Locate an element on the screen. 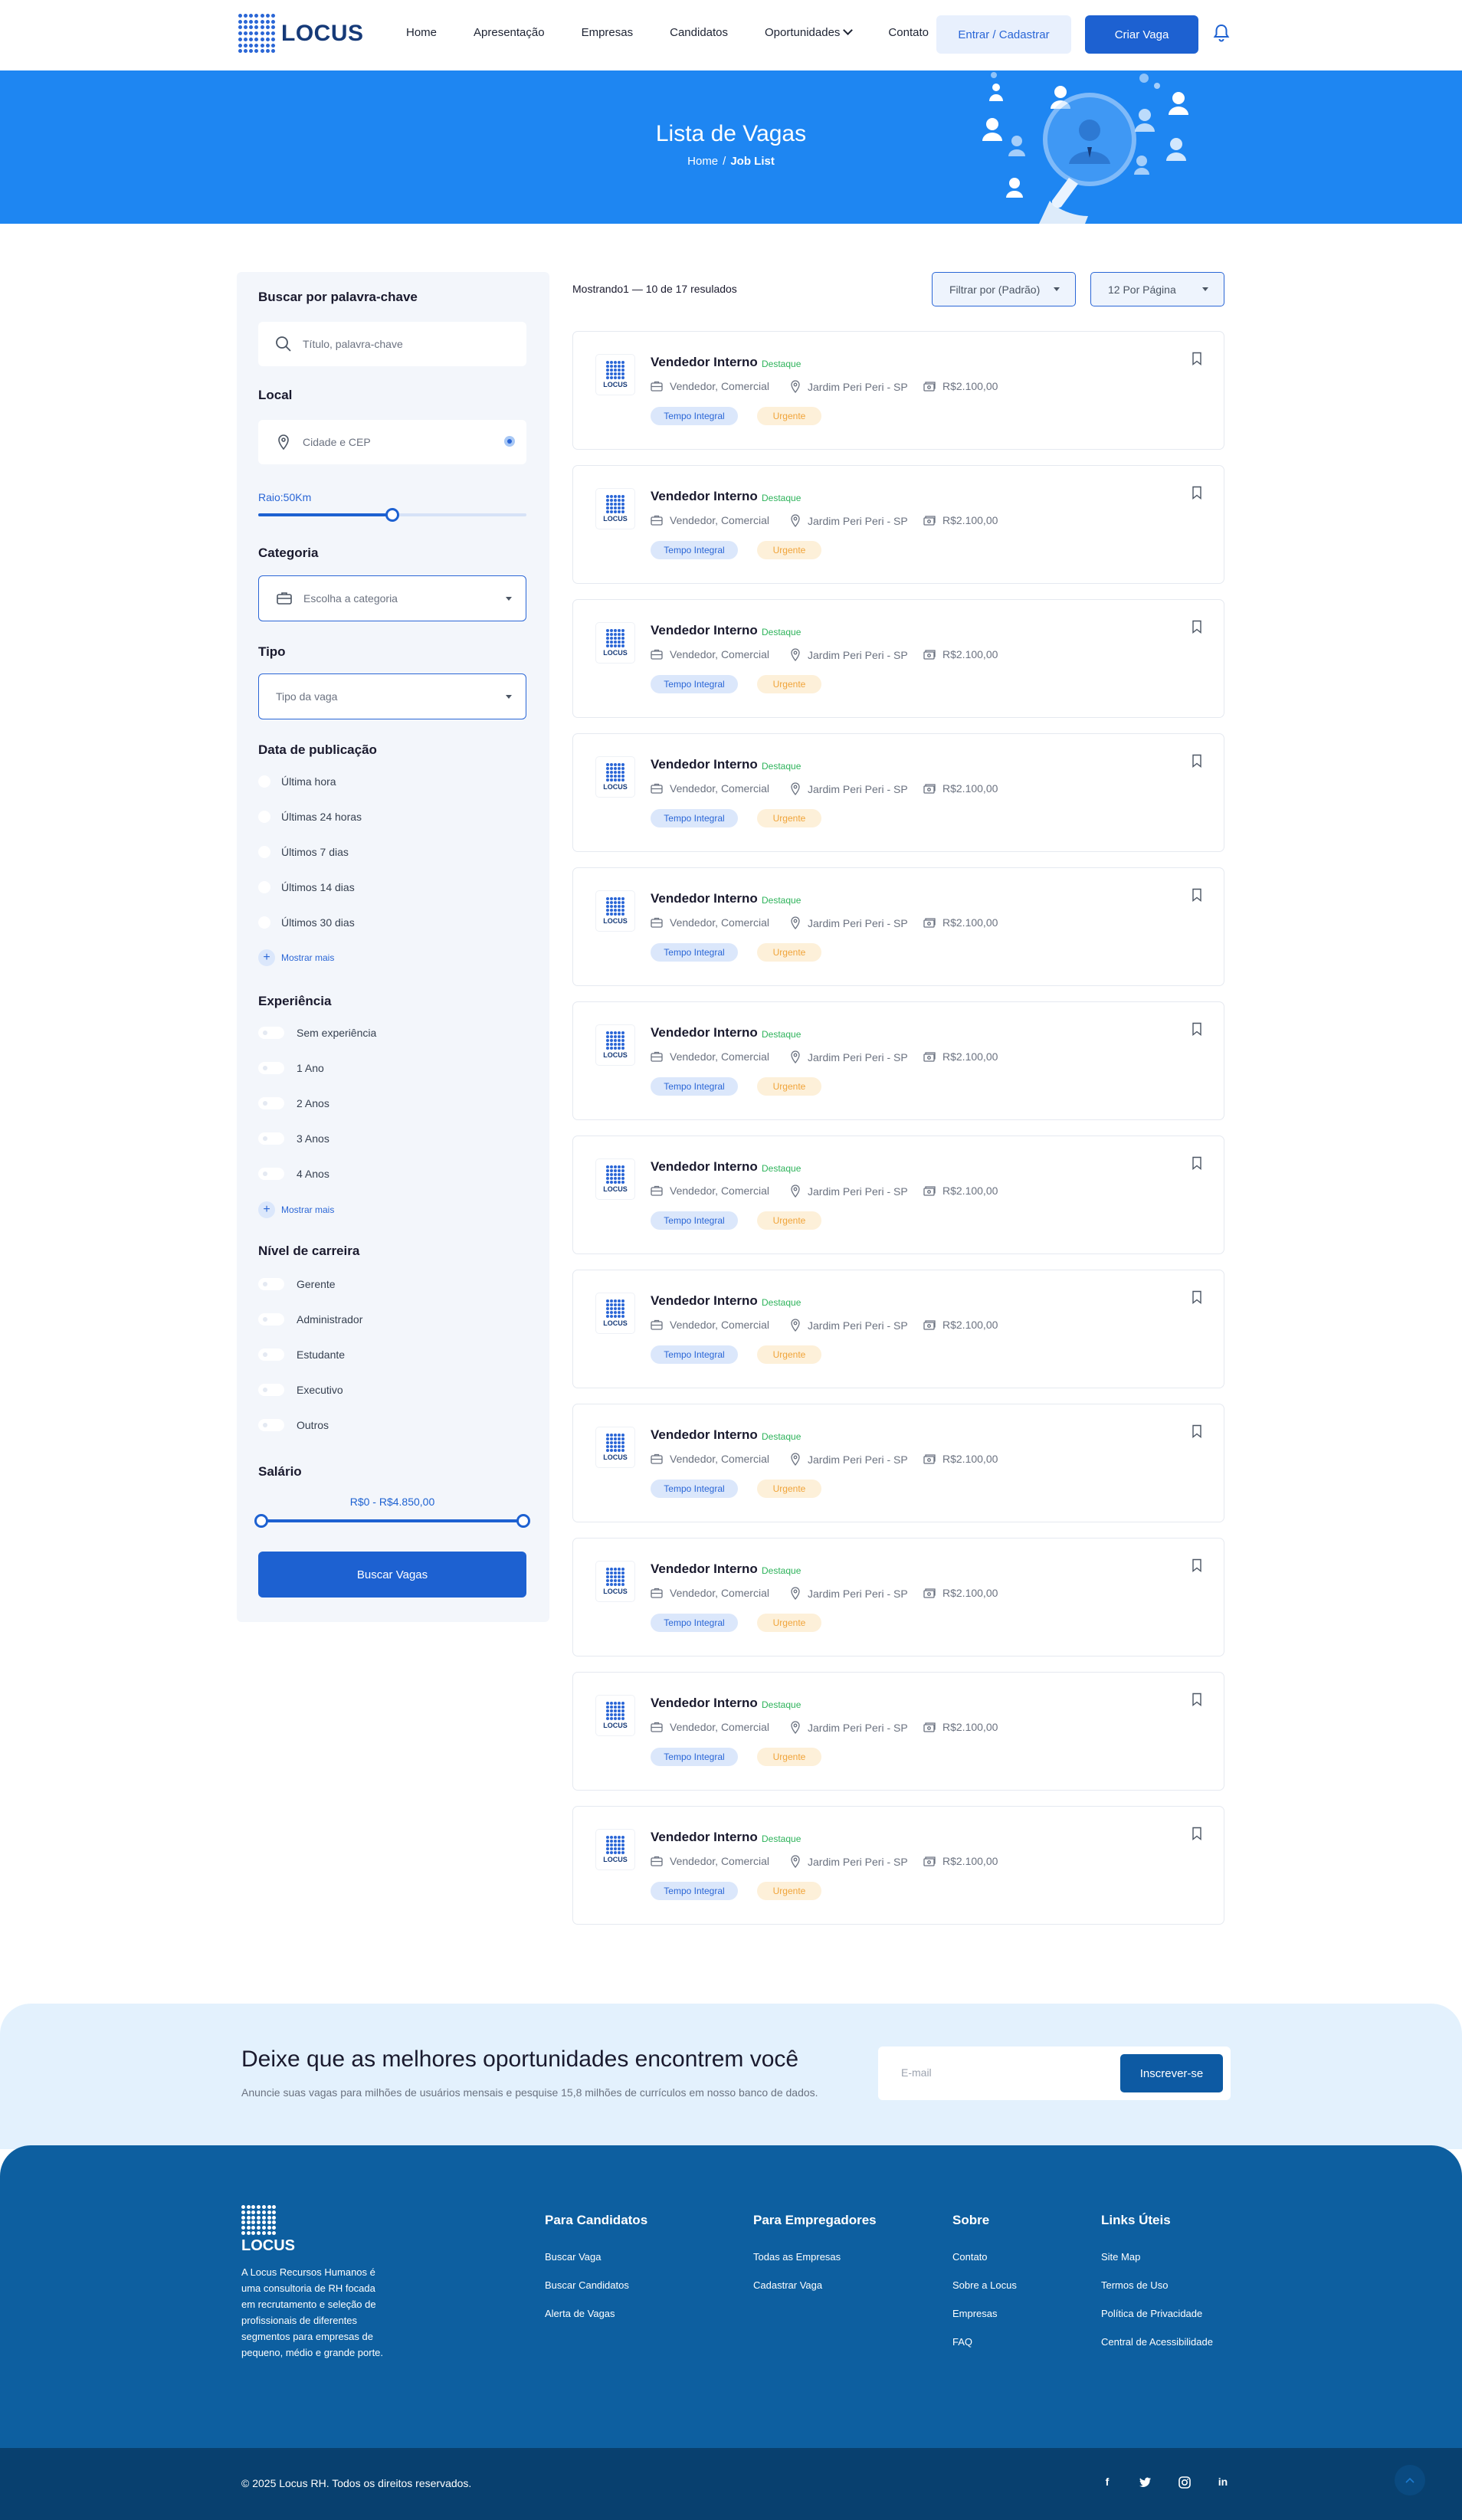  career-option: Executivo is located at coordinates (300, 1390).